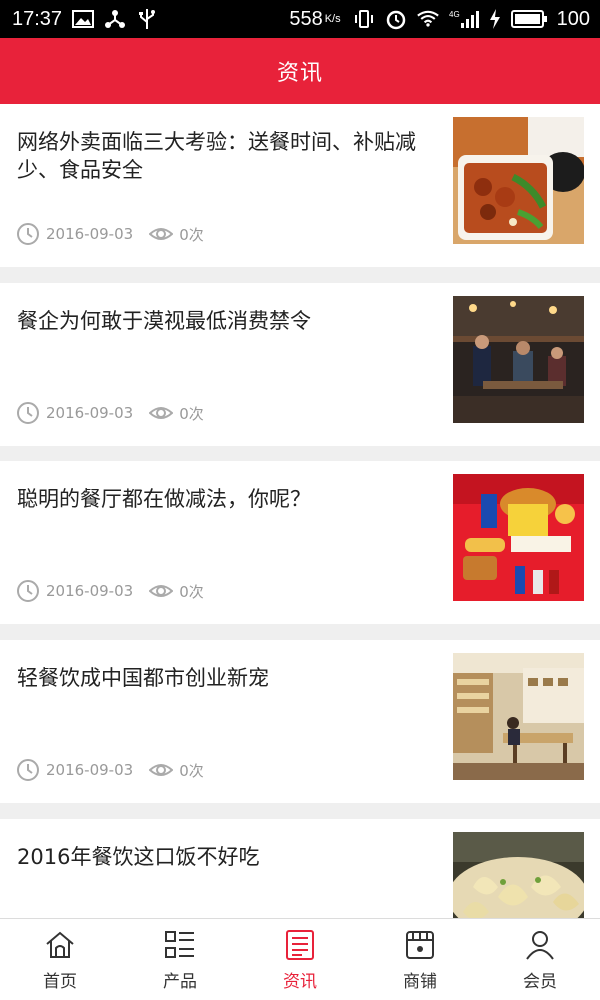 The width and height of the screenshot is (600, 1000). Describe the element at coordinates (364, 19) in the screenshot. I see `vibrate-icon` at that location.